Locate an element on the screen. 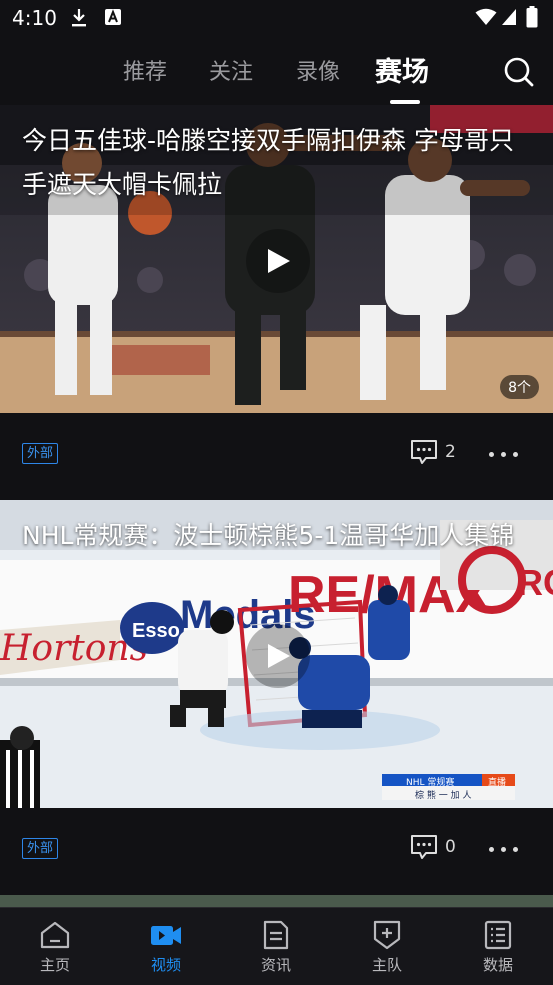  nav-team-label: 主队 is located at coordinates (386, 965).